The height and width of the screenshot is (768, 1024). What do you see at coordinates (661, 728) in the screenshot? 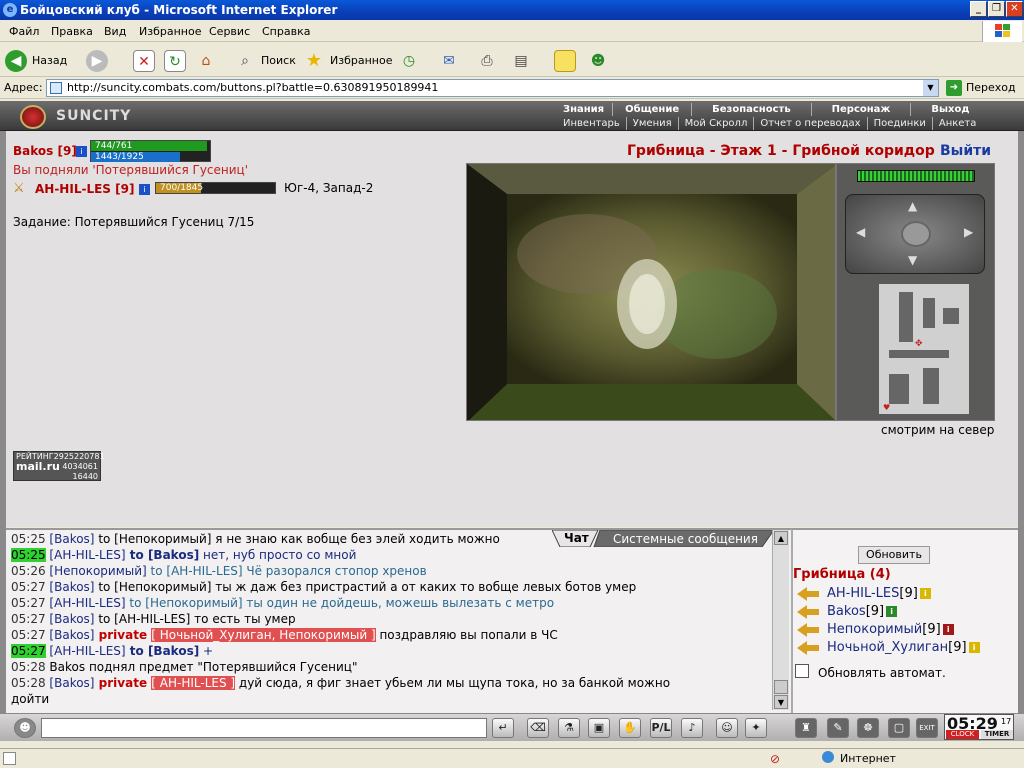
I see `translit-icon: P/L` at bounding box center [661, 728].